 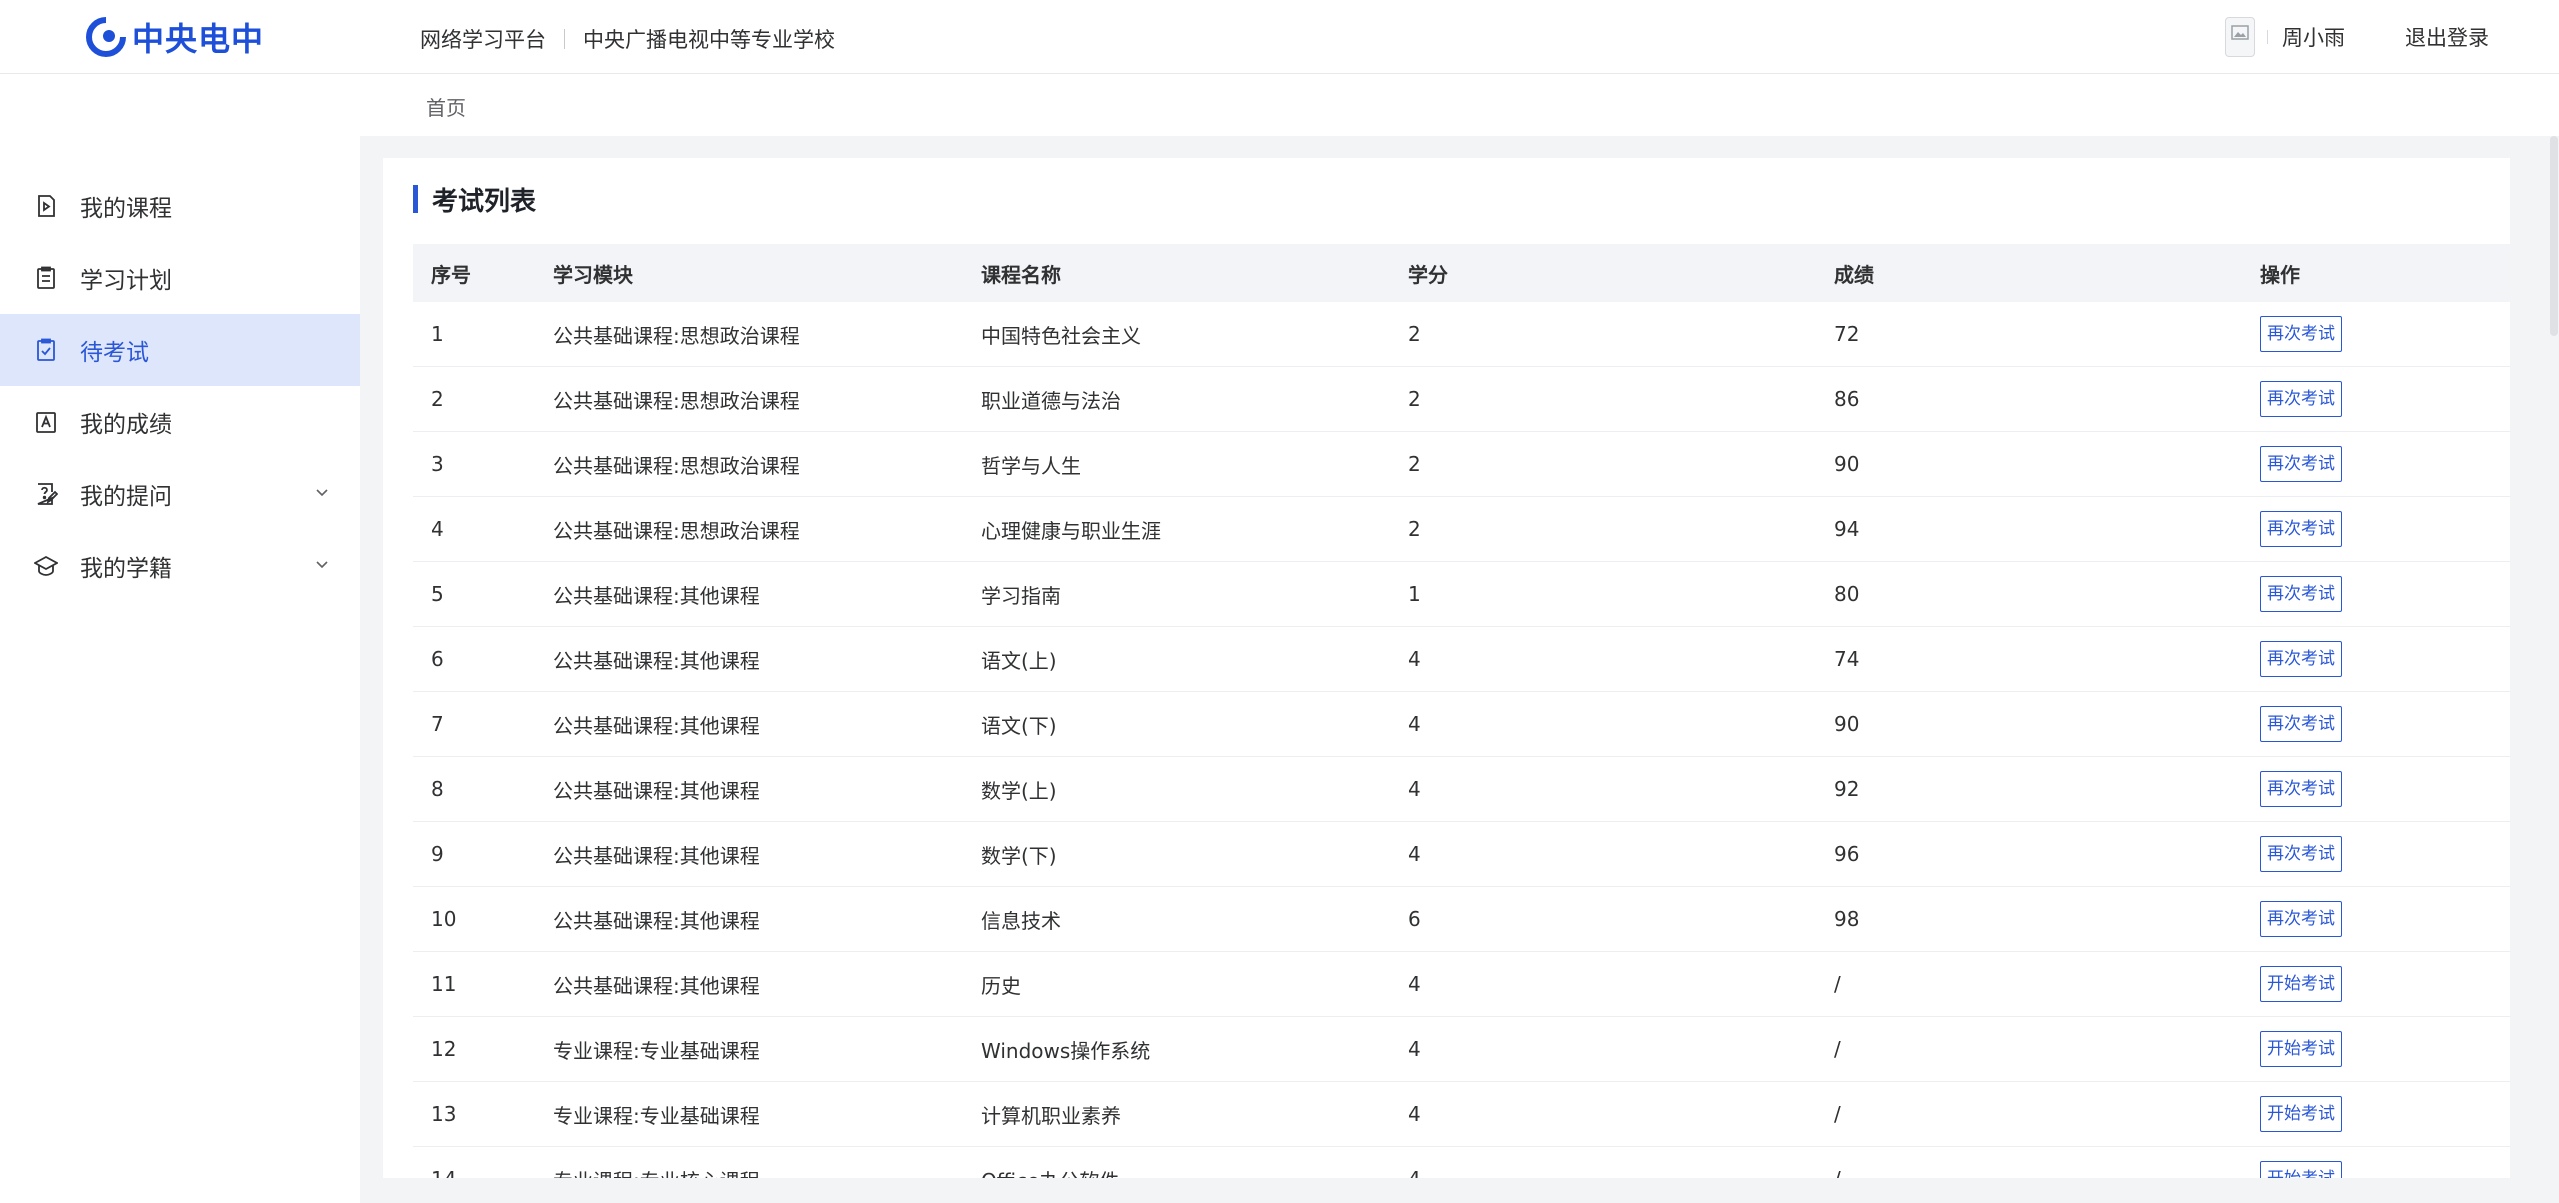 I want to click on cell-index: 1, so click(x=437, y=334).